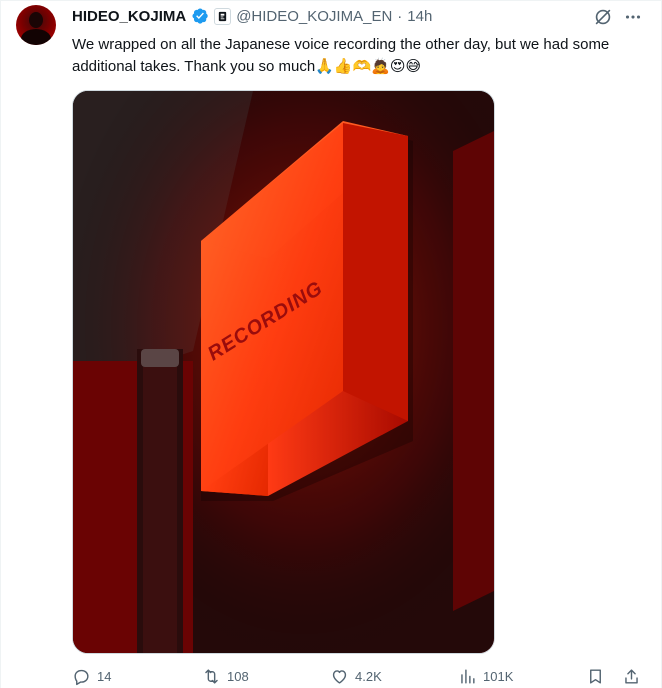 The width and height of the screenshot is (662, 688). What do you see at coordinates (91, 676) in the screenshot?
I see `reply-button: 14` at bounding box center [91, 676].